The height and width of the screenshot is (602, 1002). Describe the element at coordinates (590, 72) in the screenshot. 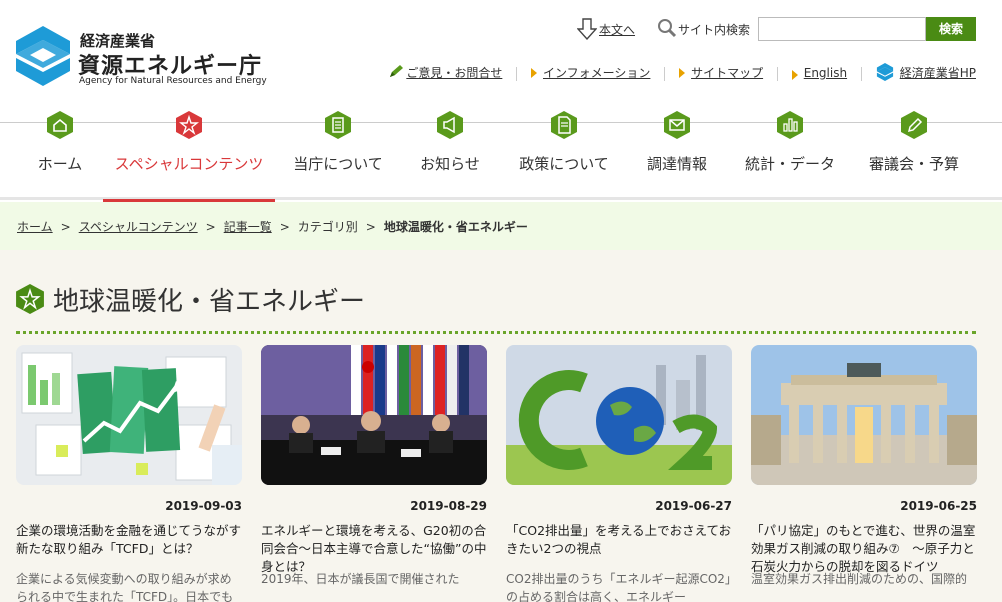

I see `information-link: インフォメーション` at that location.